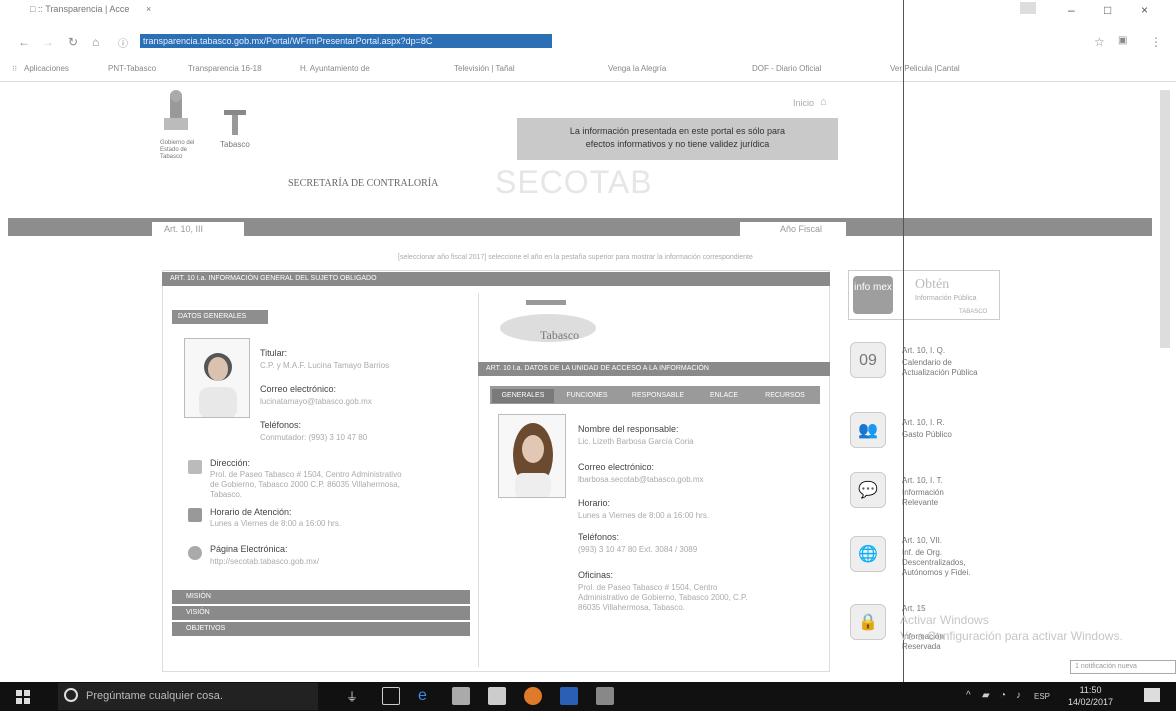  What do you see at coordinates (235, 144) in the screenshot?
I see `tabasco-logo-text: Tabasco` at bounding box center [235, 144].